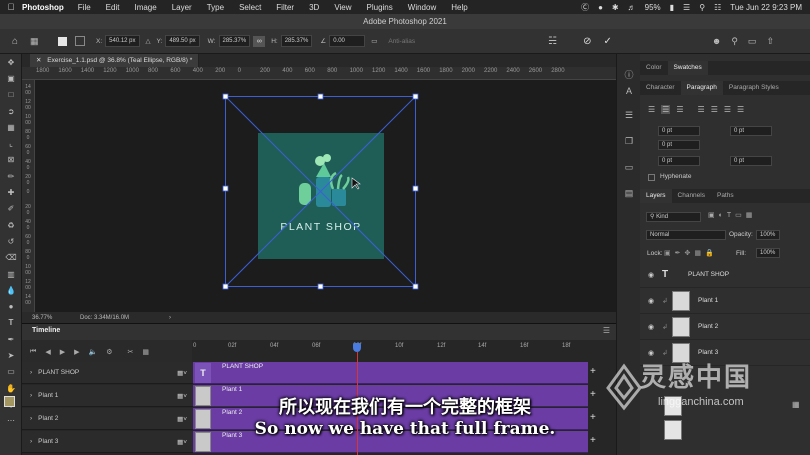 The image size is (810, 455). I want to click on split-clip-icon: ✂, so click(130, 352).